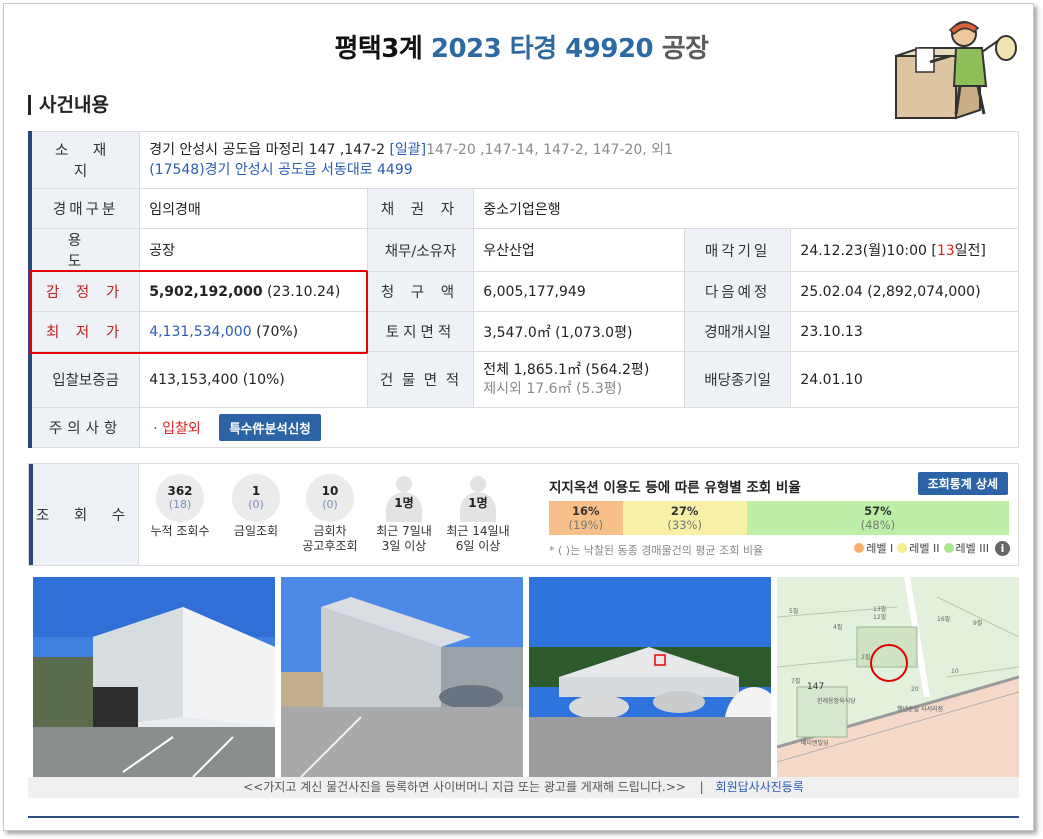 The width and height of the screenshot is (1043, 839). Describe the element at coordinates (685, 49) in the screenshot. I see `property-category: 공장` at that location.